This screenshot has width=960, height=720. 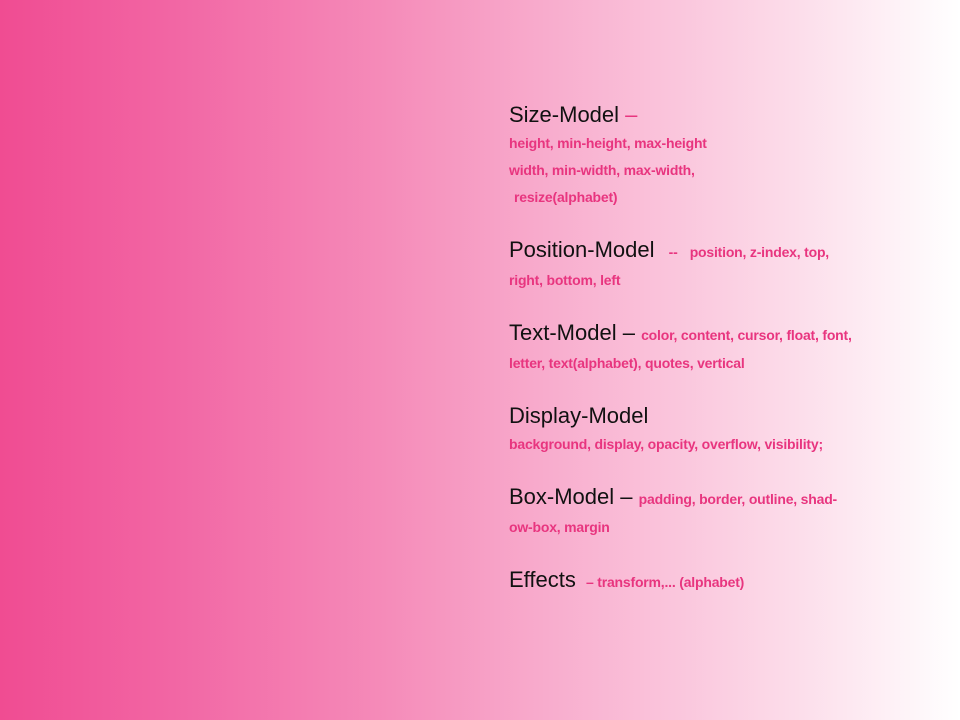 What do you see at coordinates (566, 197) in the screenshot?
I see `section-line: resize(alphabet)` at bounding box center [566, 197].